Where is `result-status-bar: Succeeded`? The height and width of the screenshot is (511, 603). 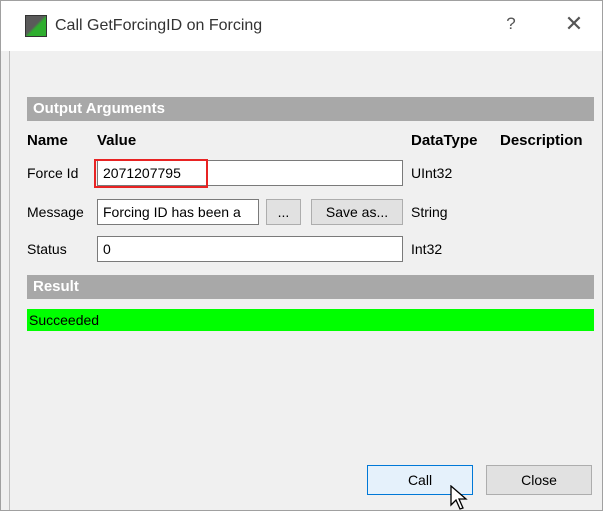
result-status-bar: Succeeded is located at coordinates (310, 320).